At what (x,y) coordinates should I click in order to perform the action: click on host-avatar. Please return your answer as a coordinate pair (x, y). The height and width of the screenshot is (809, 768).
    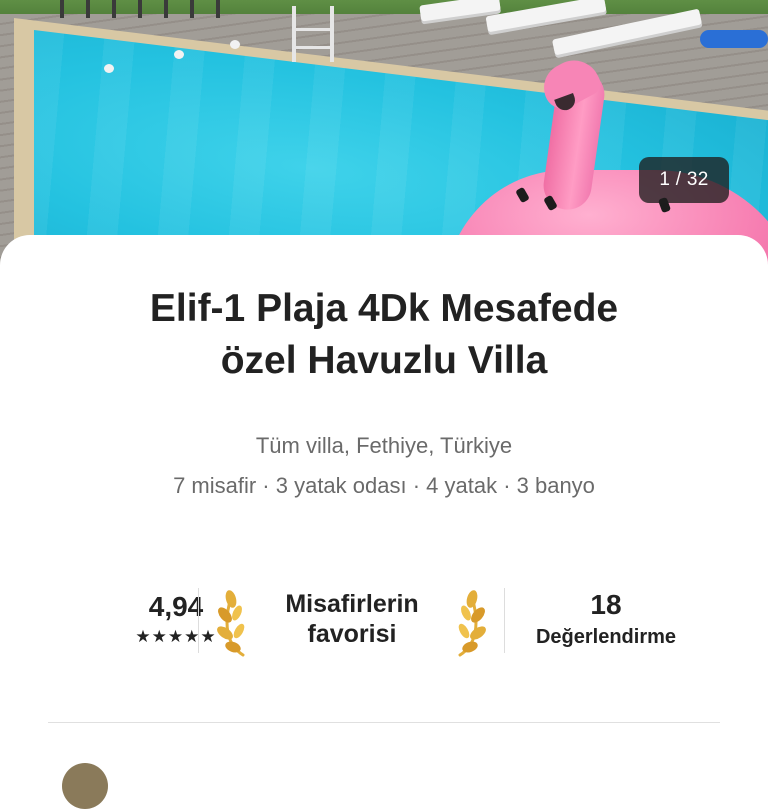
    Looking at the image, I should click on (85, 786).